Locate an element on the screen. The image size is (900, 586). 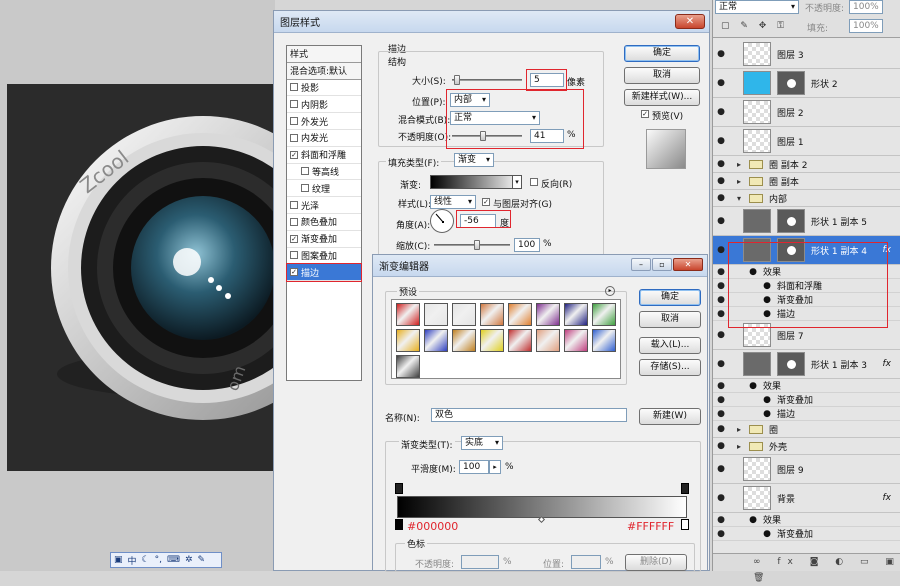
style-item: ✓ 渐变叠加 is located at coordinates (324, 239).